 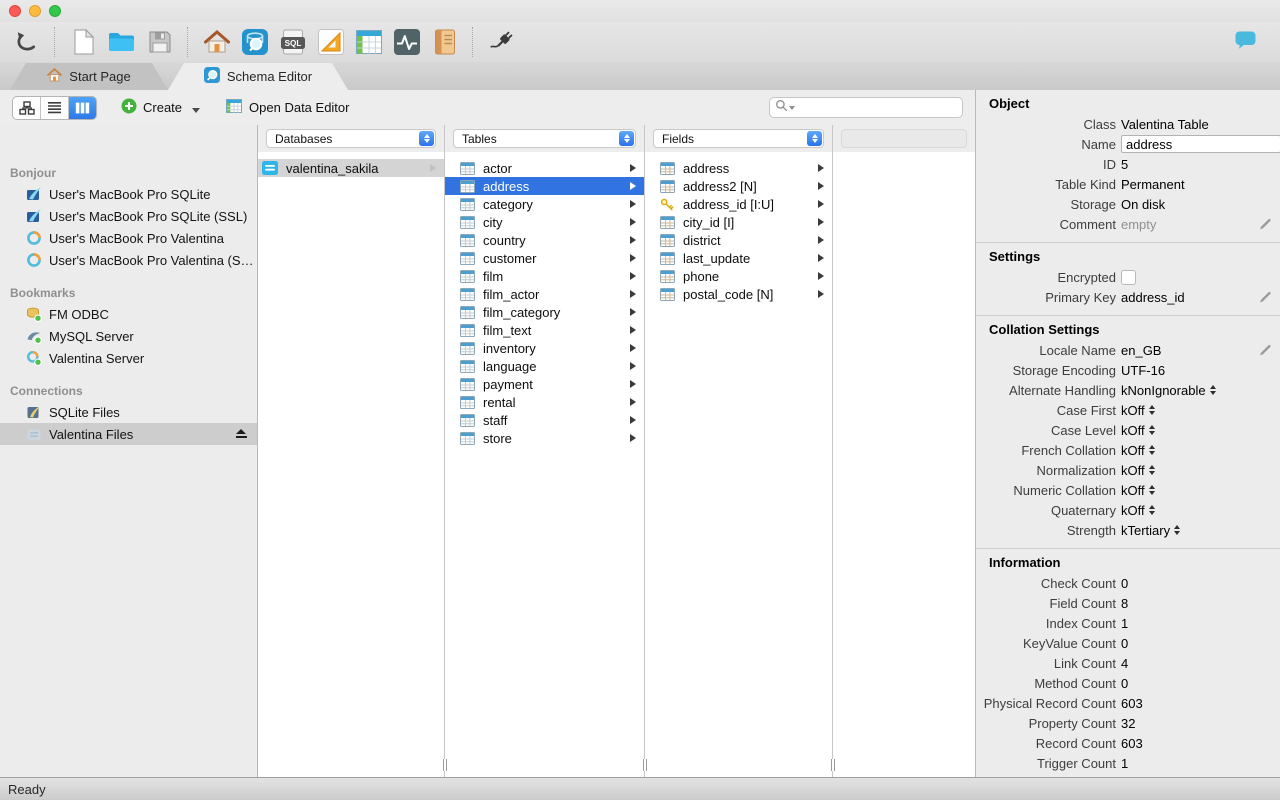 What do you see at coordinates (738, 222) in the screenshot?
I see `field-list-item: city_id [I]` at bounding box center [738, 222].